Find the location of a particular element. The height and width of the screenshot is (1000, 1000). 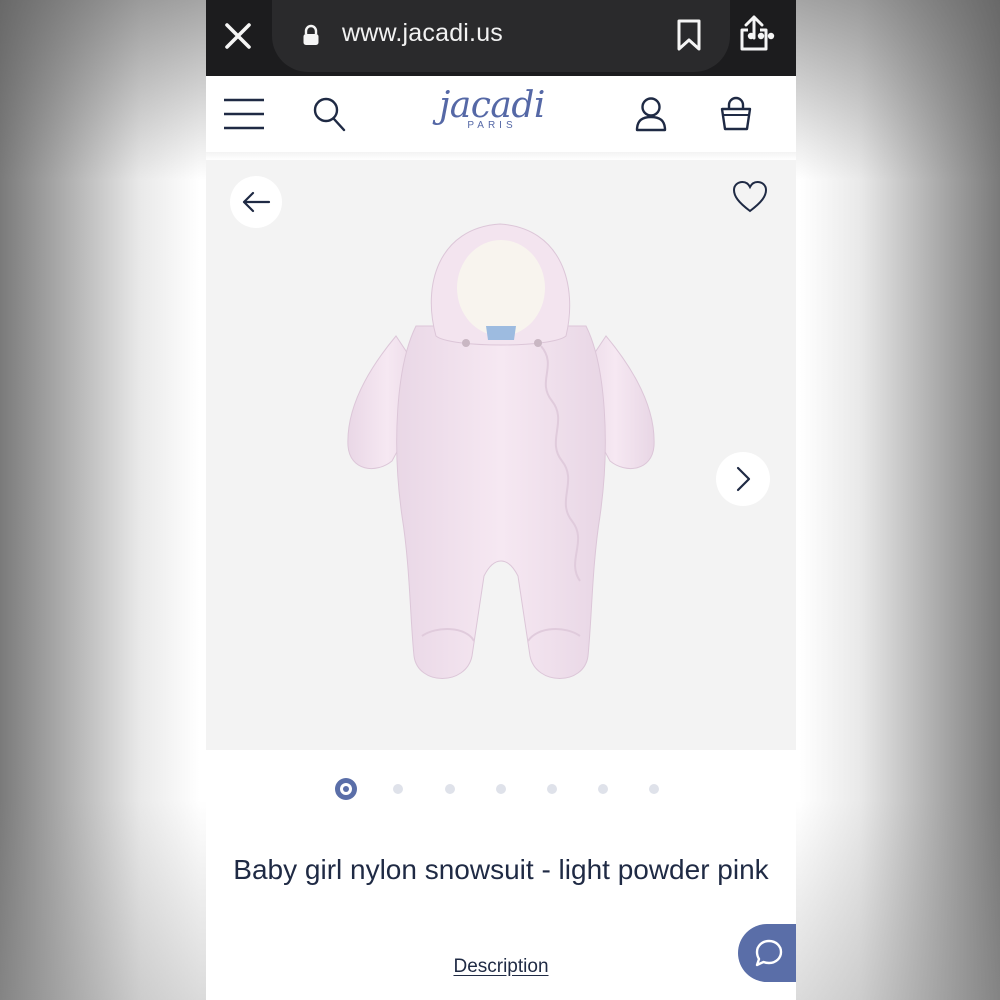

chat-bubble-icon is located at coordinates (769, 953).